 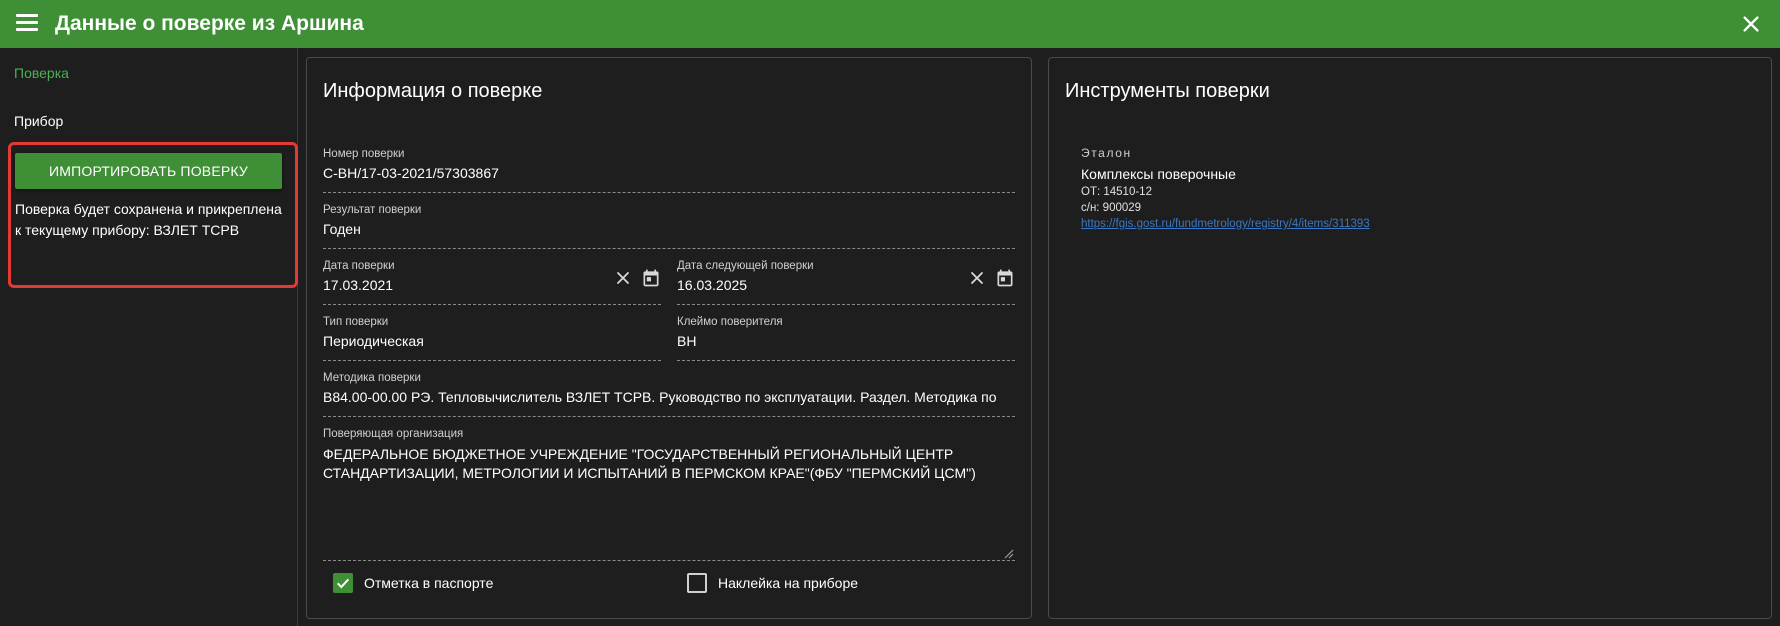 What do you see at coordinates (846, 338) in the screenshot?
I see `verifier-stamp-field: Клеймо поверителя ВН` at bounding box center [846, 338].